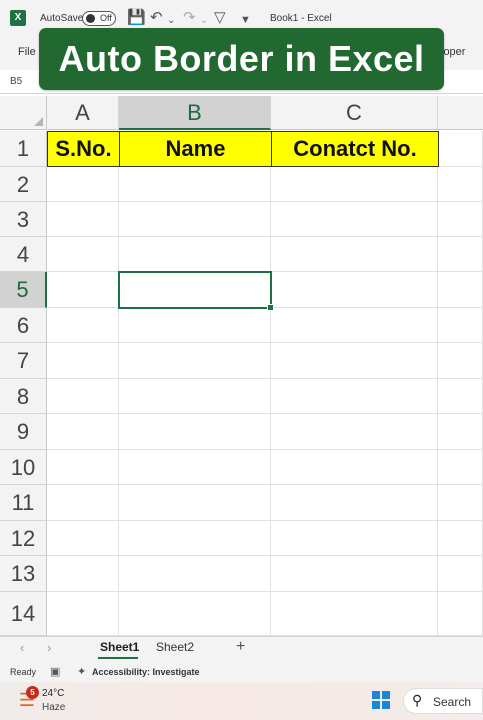 The width and height of the screenshot is (483, 720). What do you see at coordinates (83, 113) in the screenshot?
I see `column-header-a: A` at bounding box center [83, 113].